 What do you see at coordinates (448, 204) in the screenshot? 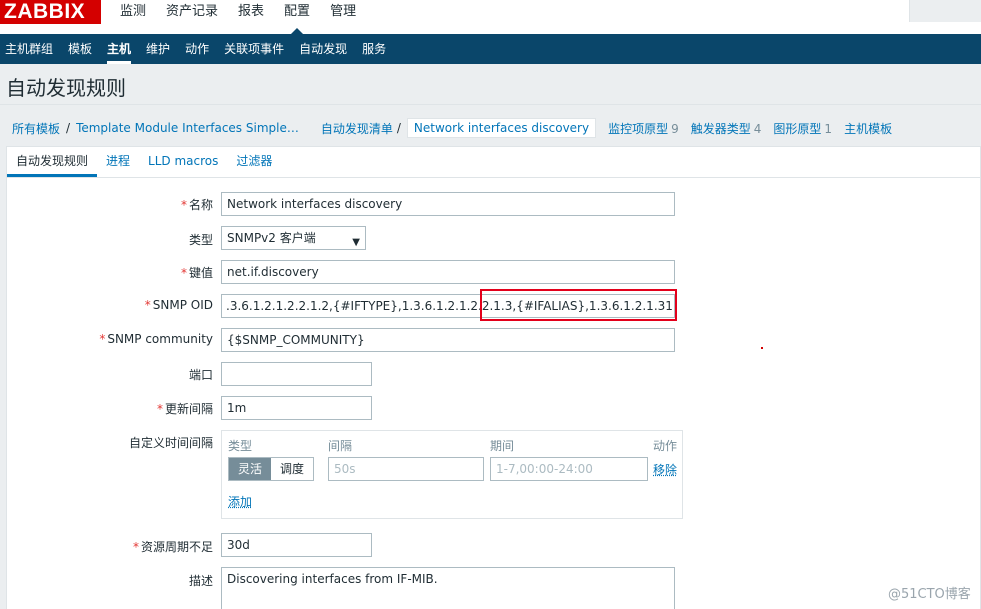
I see `name-input: Network interfaces discovery` at bounding box center [448, 204].